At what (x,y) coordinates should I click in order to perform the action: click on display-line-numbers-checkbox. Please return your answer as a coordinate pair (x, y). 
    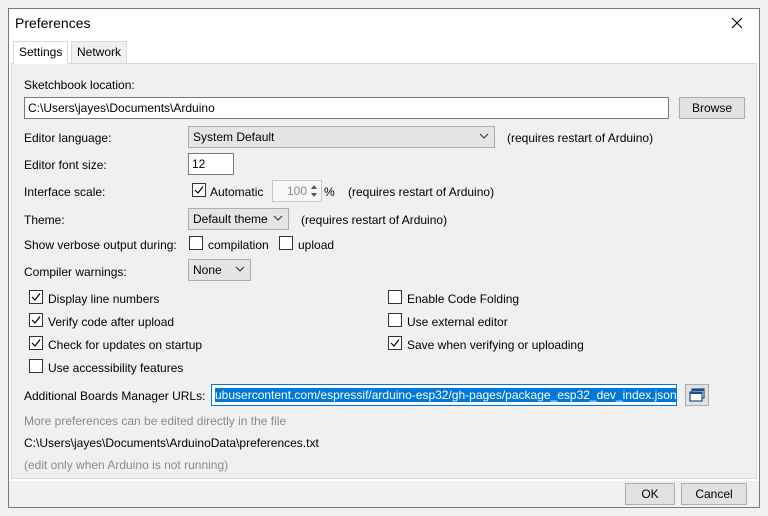
    Looking at the image, I should click on (36, 297).